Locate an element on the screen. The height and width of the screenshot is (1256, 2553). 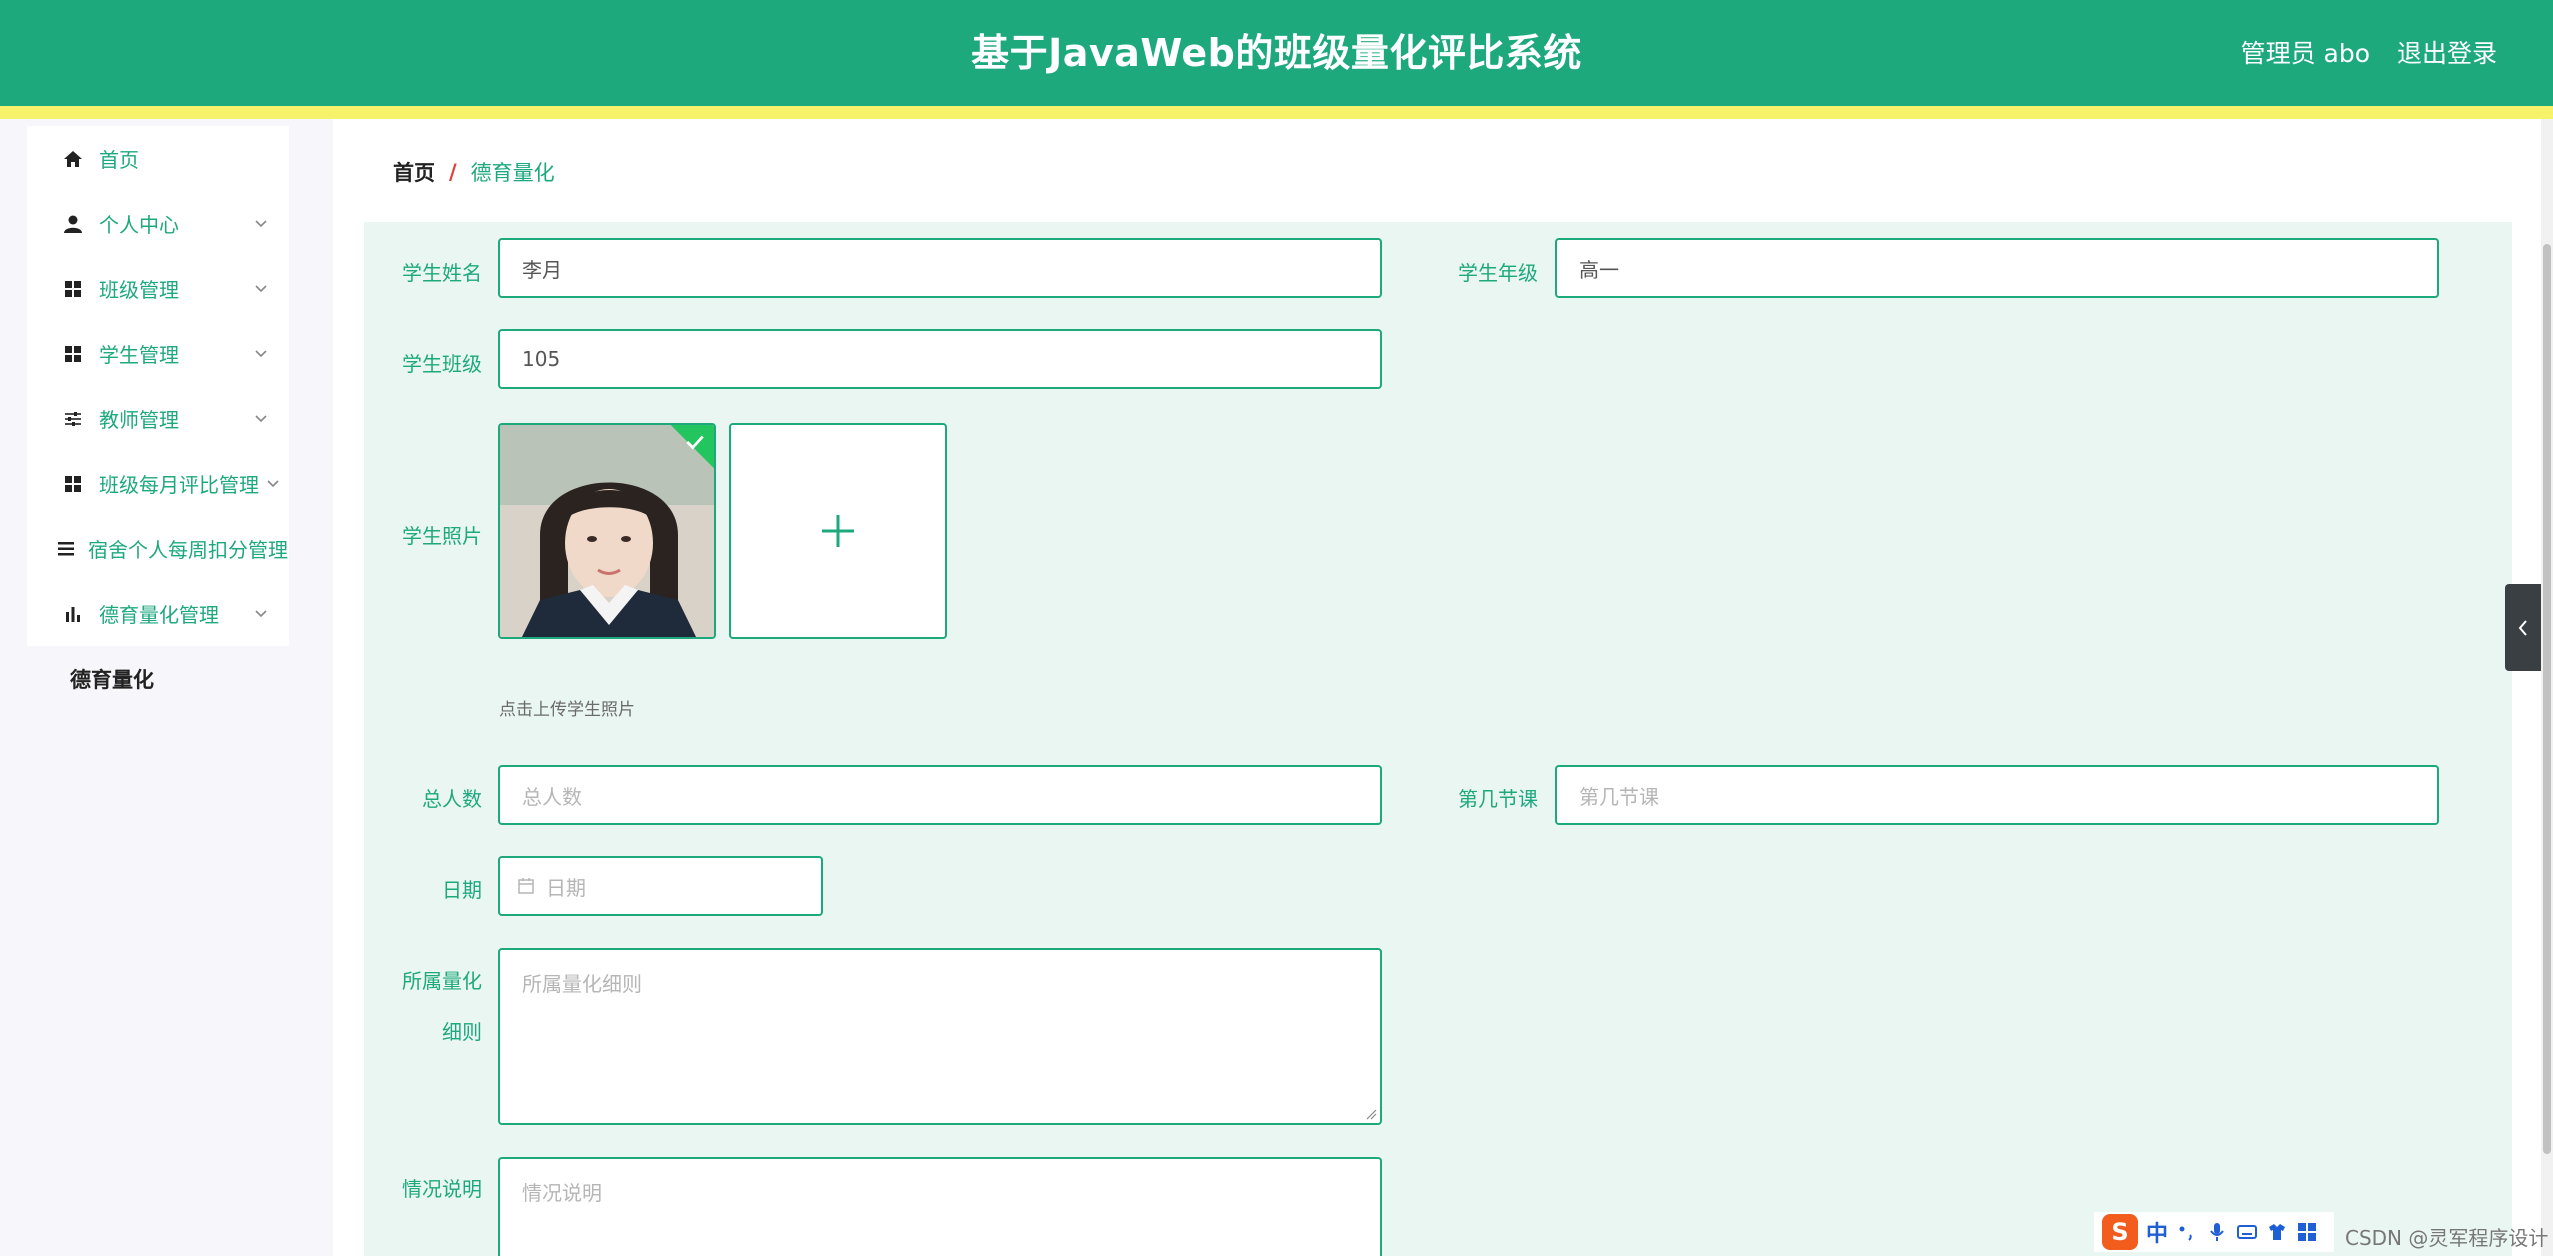
side-panel-toggle is located at coordinates (2523, 627).